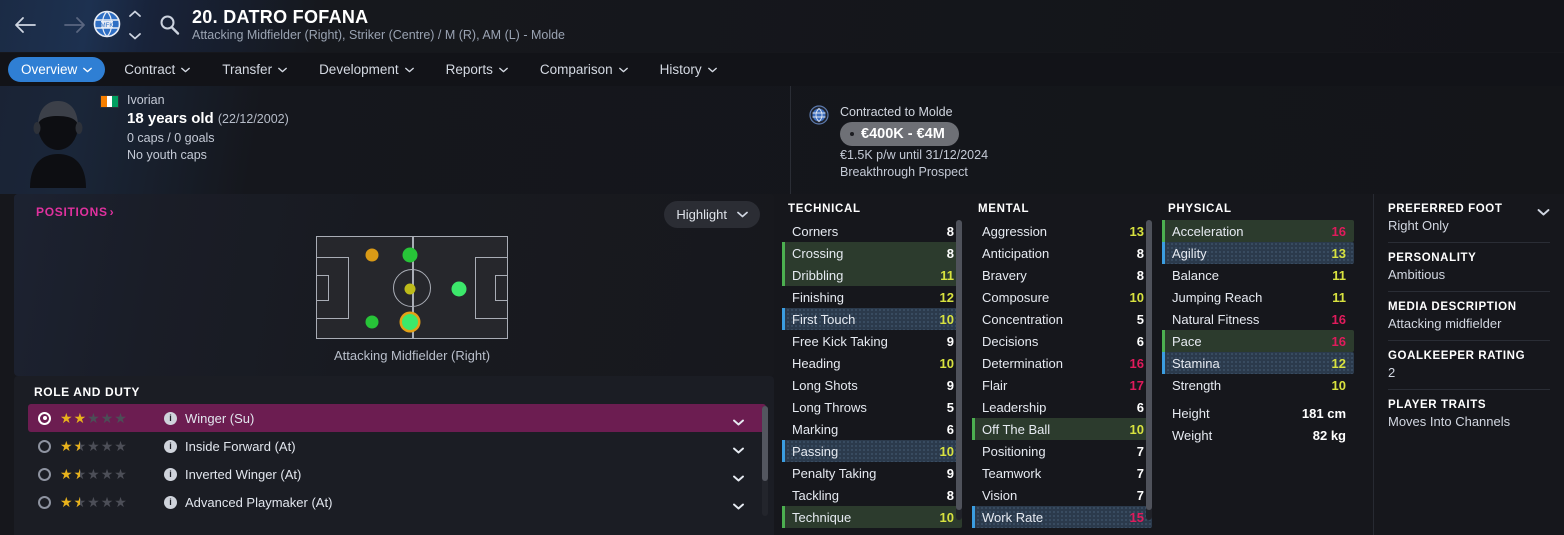 The width and height of the screenshot is (1564, 535). I want to click on pitch-goal-box-right, so click(501, 287).